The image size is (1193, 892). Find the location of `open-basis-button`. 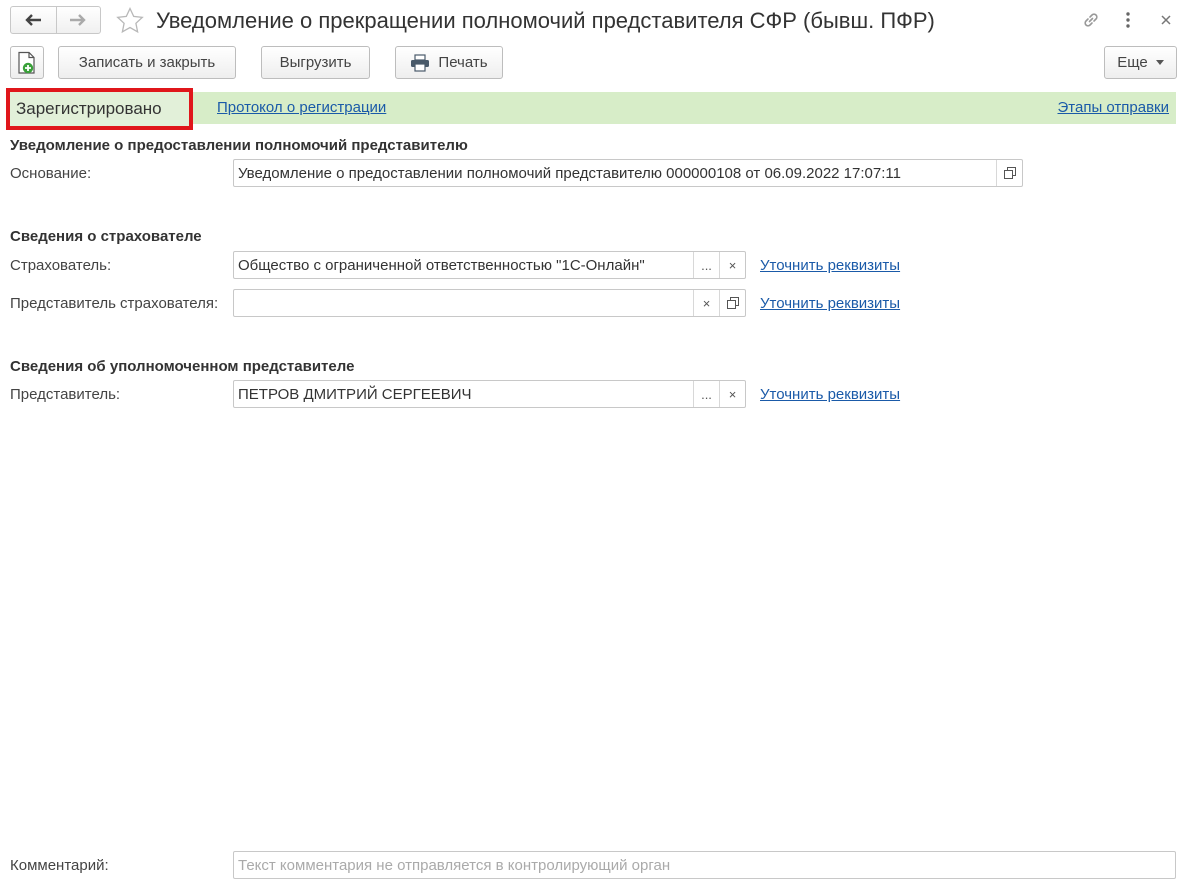

open-basis-button is located at coordinates (1009, 173).